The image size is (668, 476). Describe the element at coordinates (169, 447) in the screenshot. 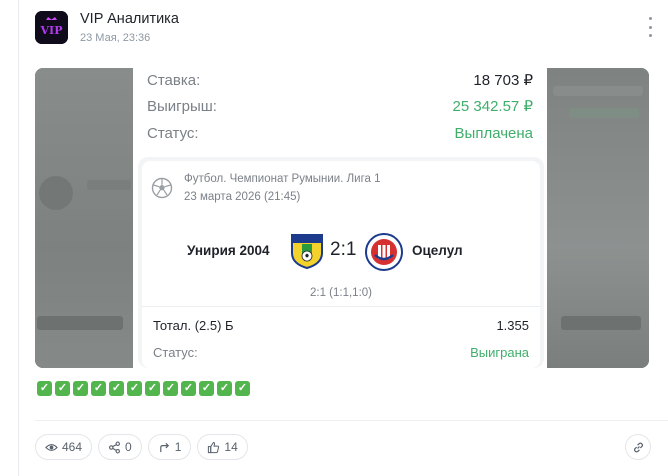

I see `repost-chip: 1` at that location.